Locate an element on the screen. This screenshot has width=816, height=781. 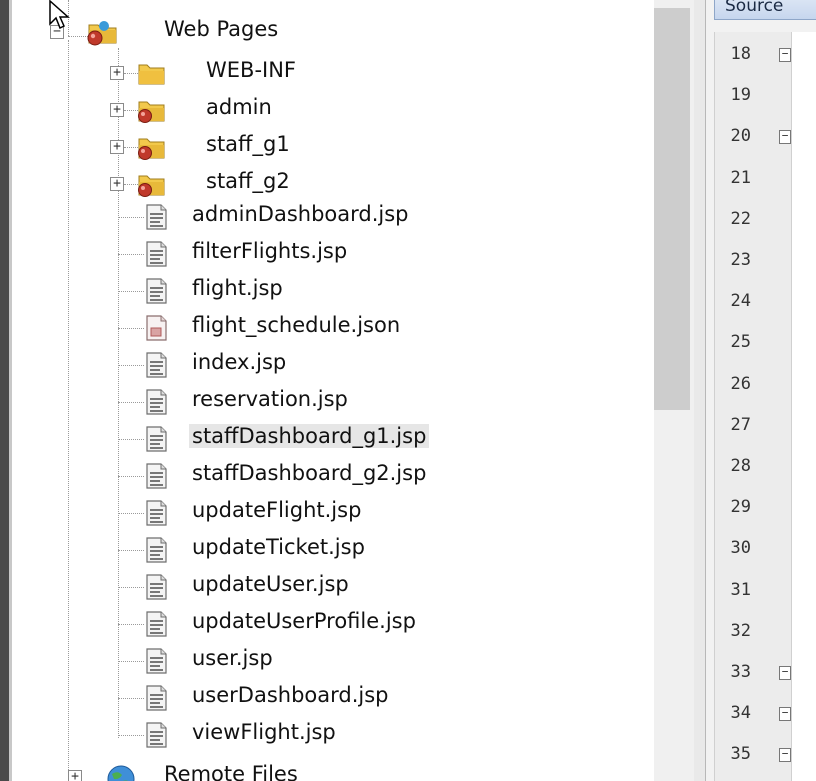
line-number: 20 is located at coordinates (740, 136).